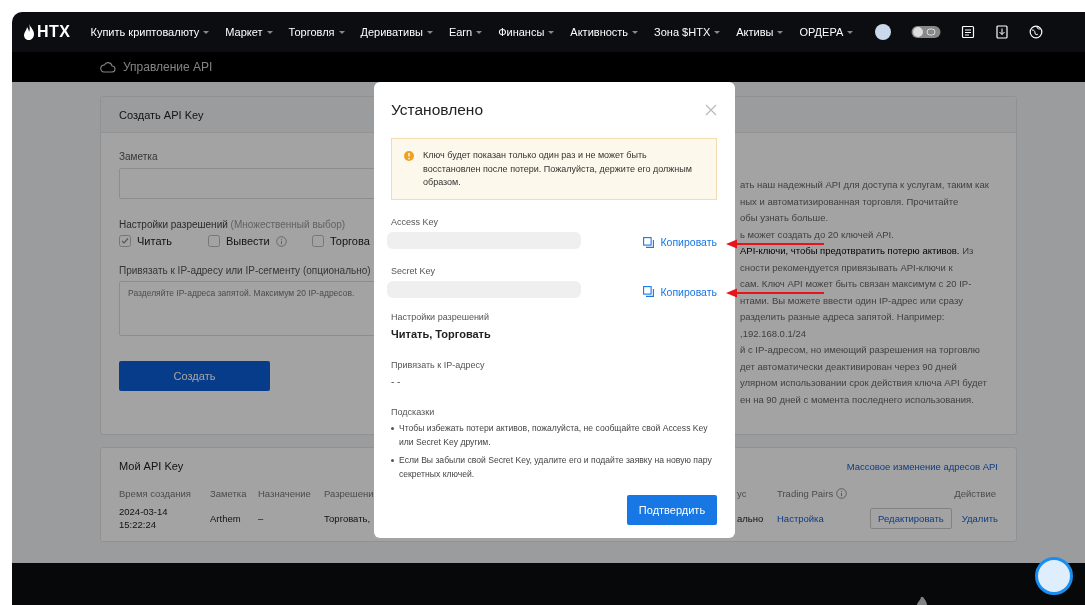 This screenshot has width=1085, height=605. Describe the element at coordinates (852, 301) in the screenshot. I see `info-text: нтами. Вы можете ввести один IP-адрес или сразу` at that location.